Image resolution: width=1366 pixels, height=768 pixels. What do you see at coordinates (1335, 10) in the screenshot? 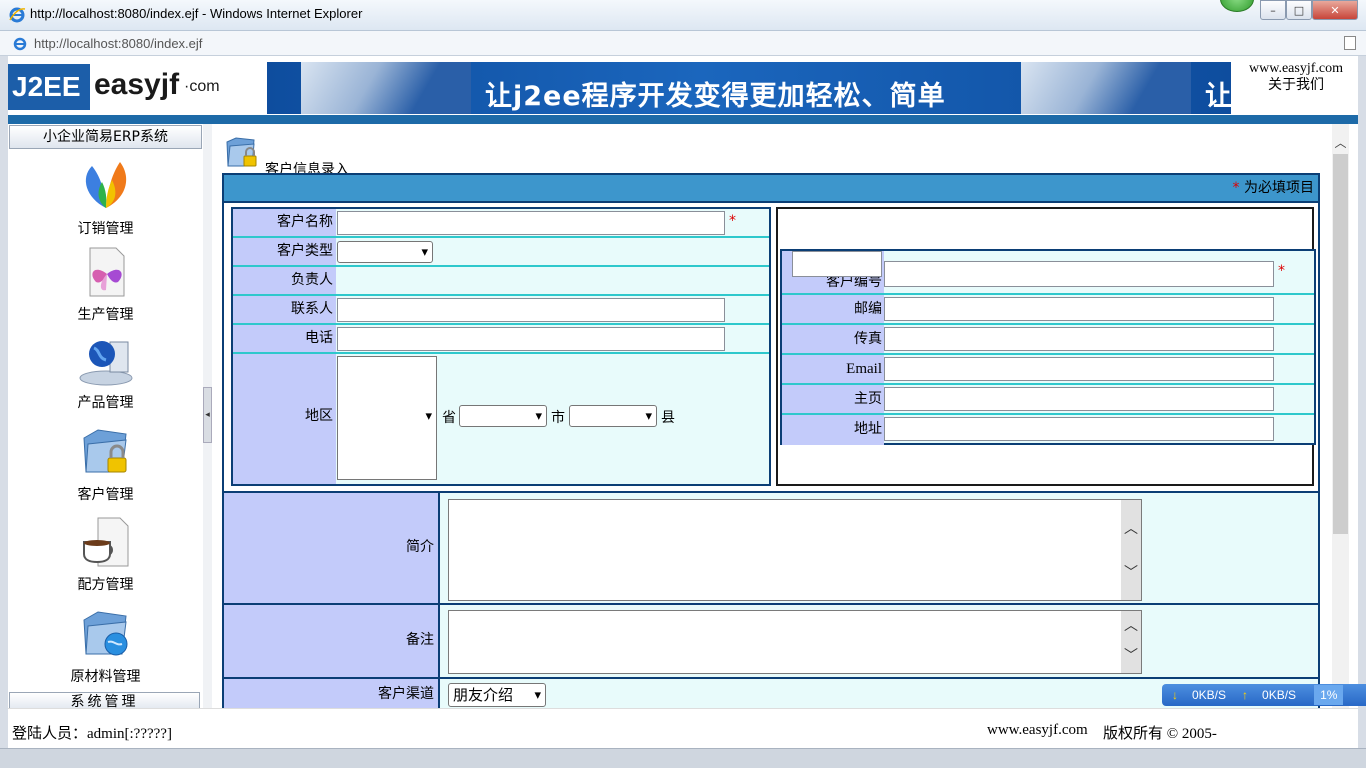
I see `close-button: ✕` at bounding box center [1335, 10].